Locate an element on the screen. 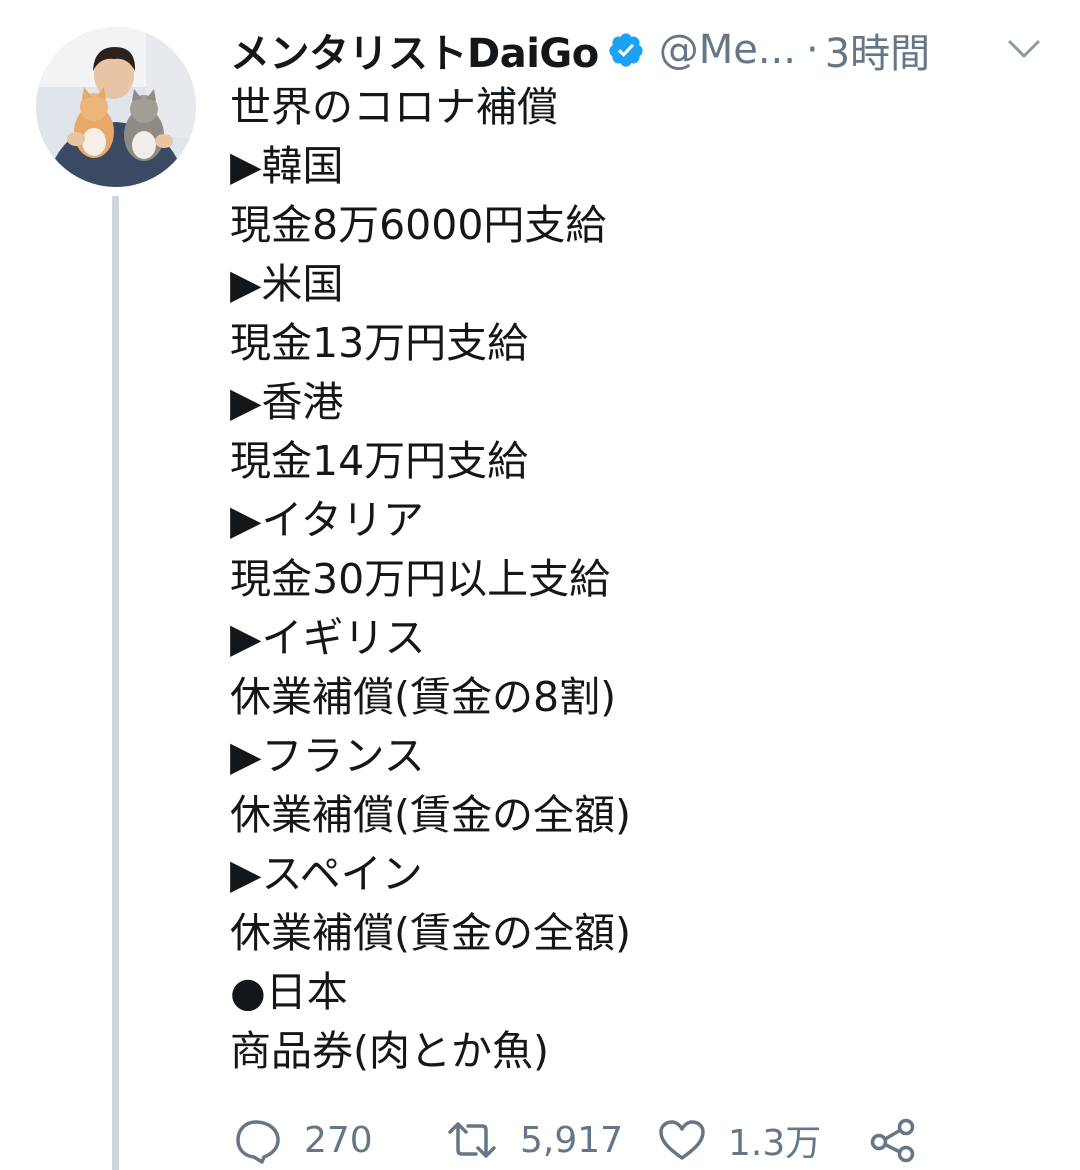 The width and height of the screenshot is (1080, 1170). tweet-text-line: ▶スペイン is located at coordinates (326, 874).